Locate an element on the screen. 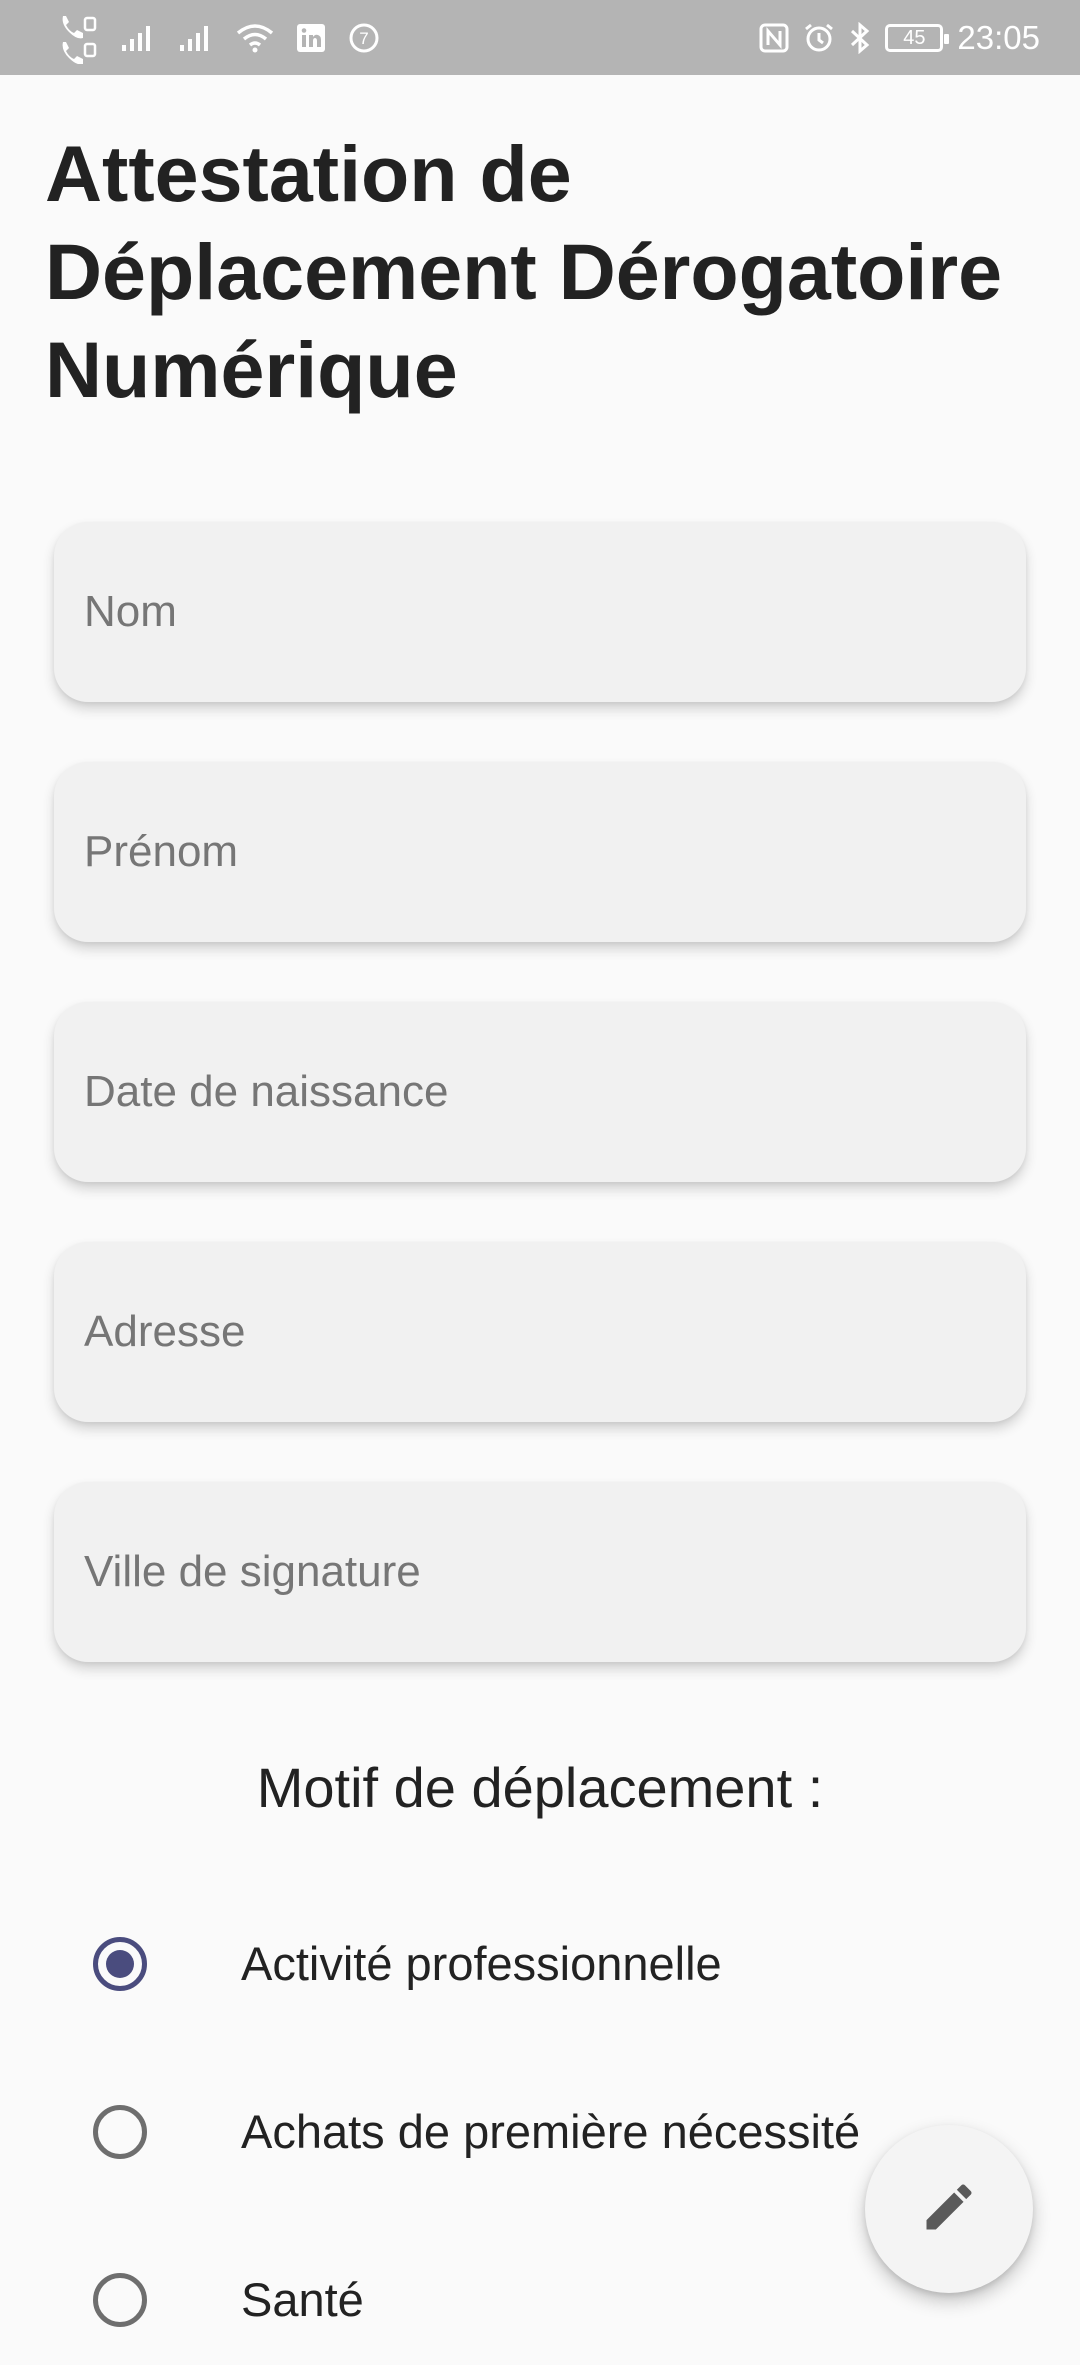  adresse-input is located at coordinates (544, 1332).